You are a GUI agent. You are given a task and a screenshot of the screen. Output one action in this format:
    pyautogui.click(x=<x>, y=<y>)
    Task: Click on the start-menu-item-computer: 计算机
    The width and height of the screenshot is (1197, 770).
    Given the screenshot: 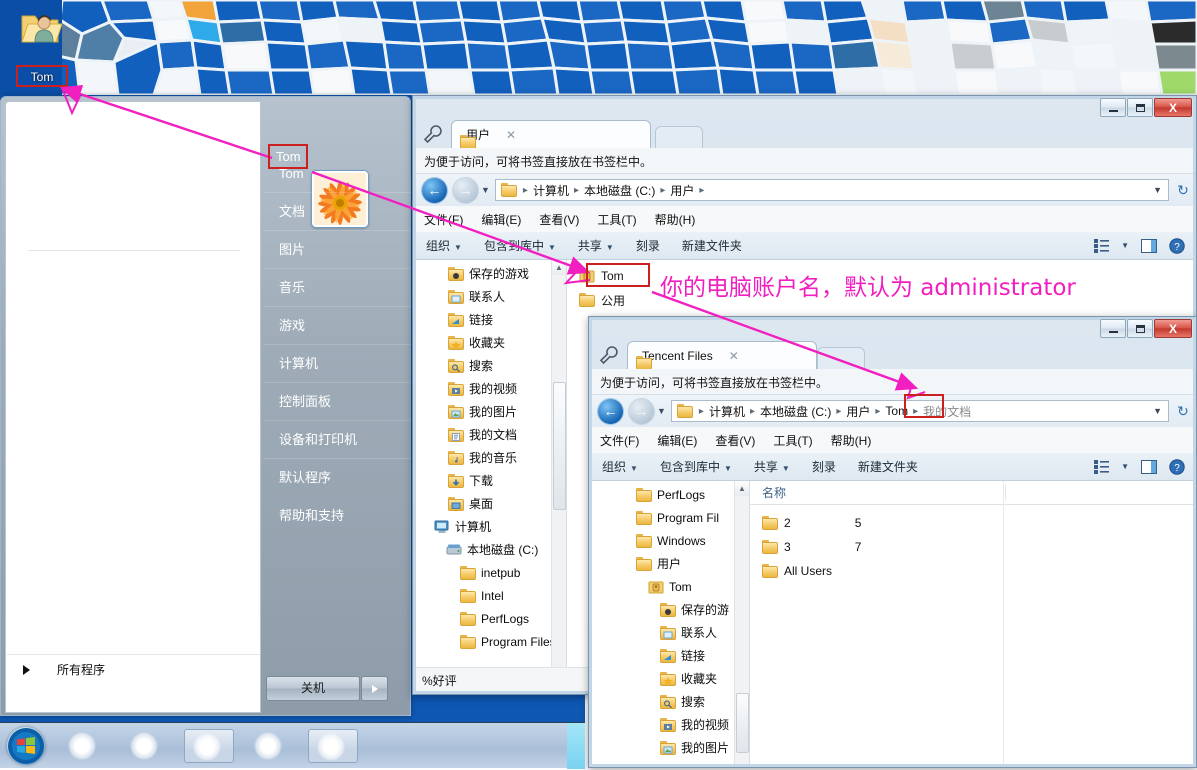 What is the action you would take?
    pyautogui.click(x=337, y=364)
    